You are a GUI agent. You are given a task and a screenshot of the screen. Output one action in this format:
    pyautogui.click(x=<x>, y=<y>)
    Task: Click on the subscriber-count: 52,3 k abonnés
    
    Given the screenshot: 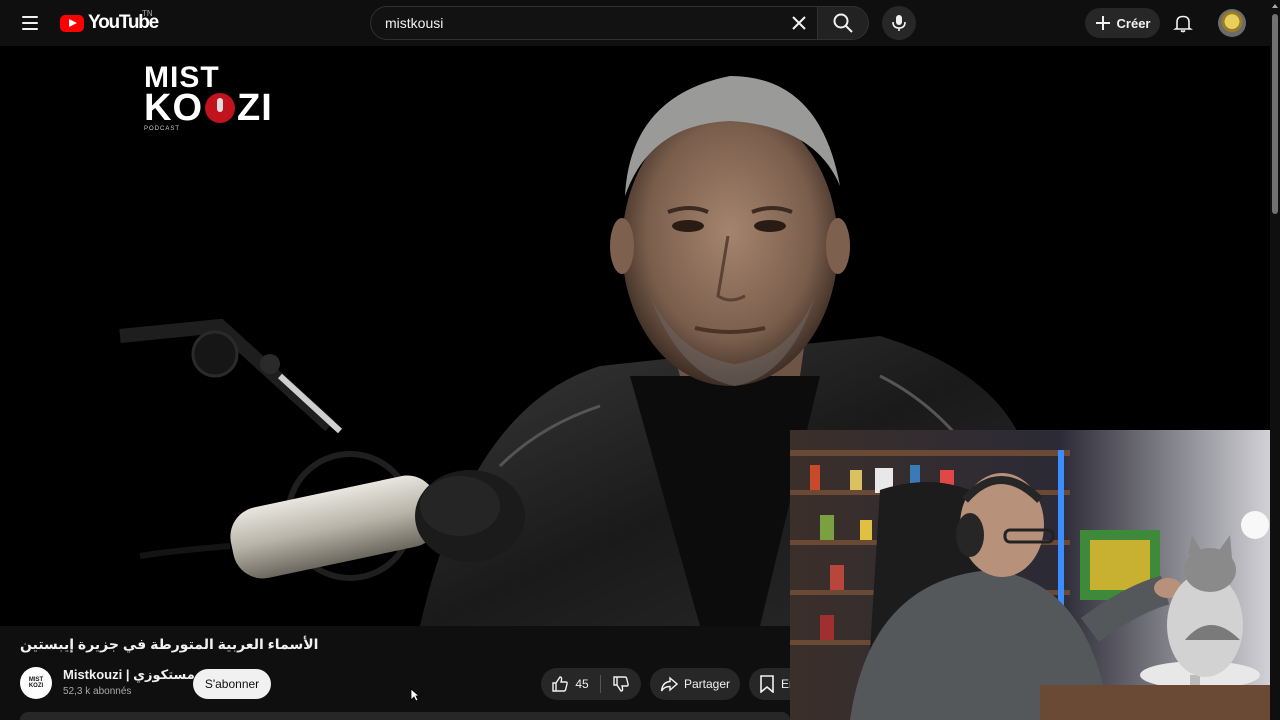 What is the action you would take?
    pyautogui.click(x=97, y=691)
    